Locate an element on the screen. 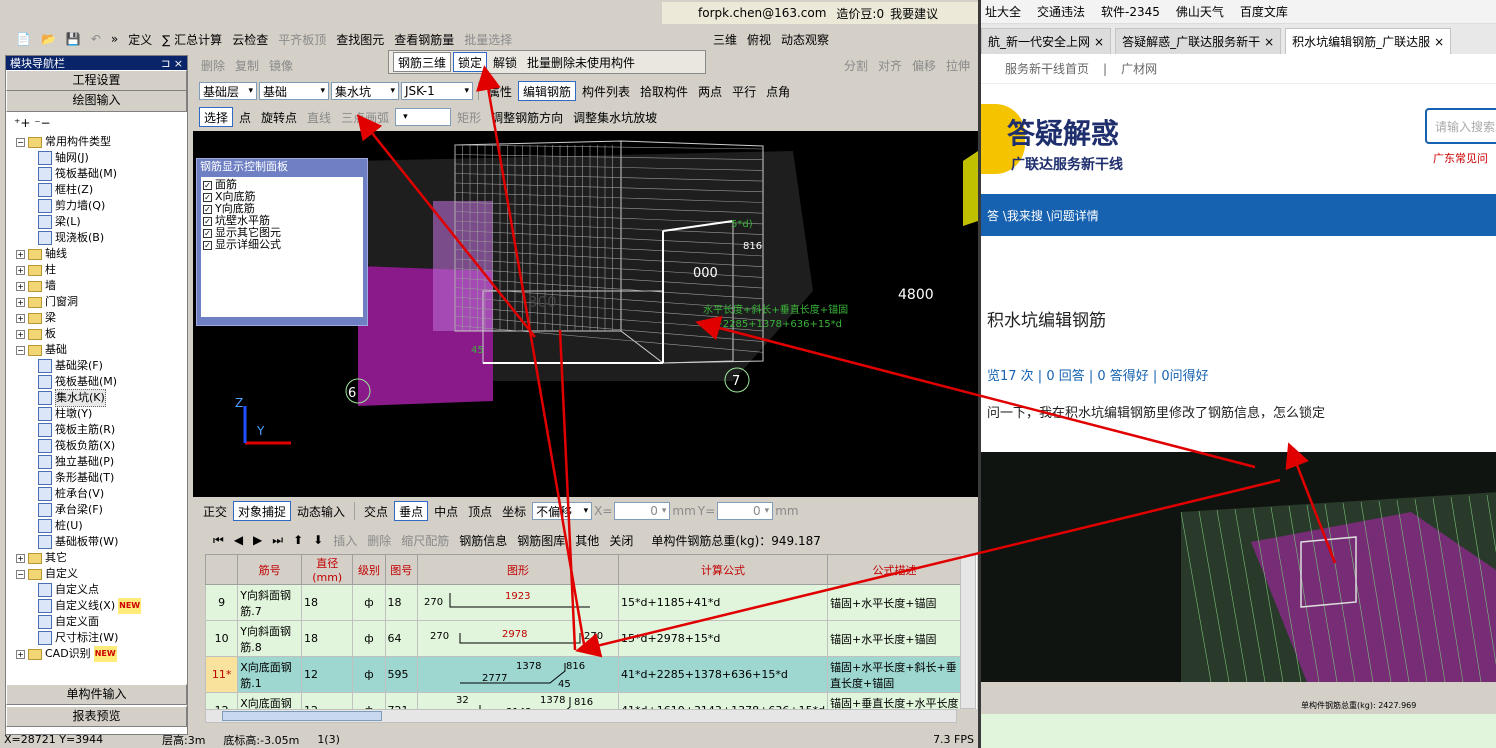 Image resolution: width=1496 pixels, height=748 pixels. tree-item: + 柱 is located at coordinates (98, 270).